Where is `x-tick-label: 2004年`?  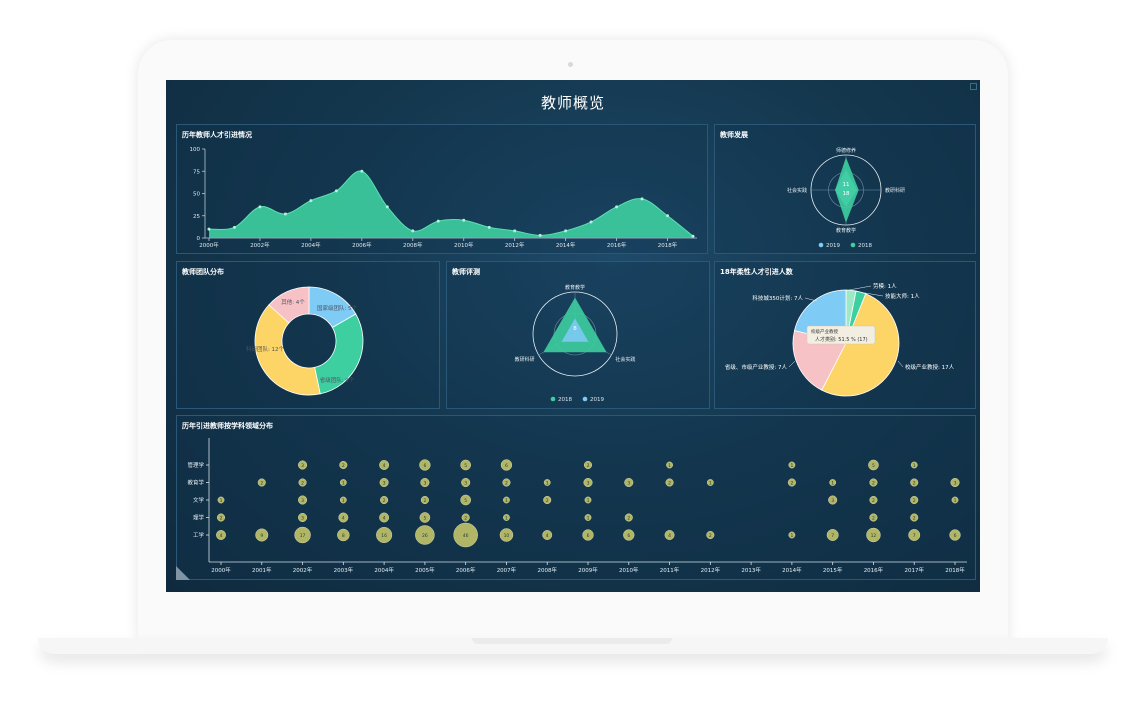
x-tick-label: 2004年 is located at coordinates (311, 245).